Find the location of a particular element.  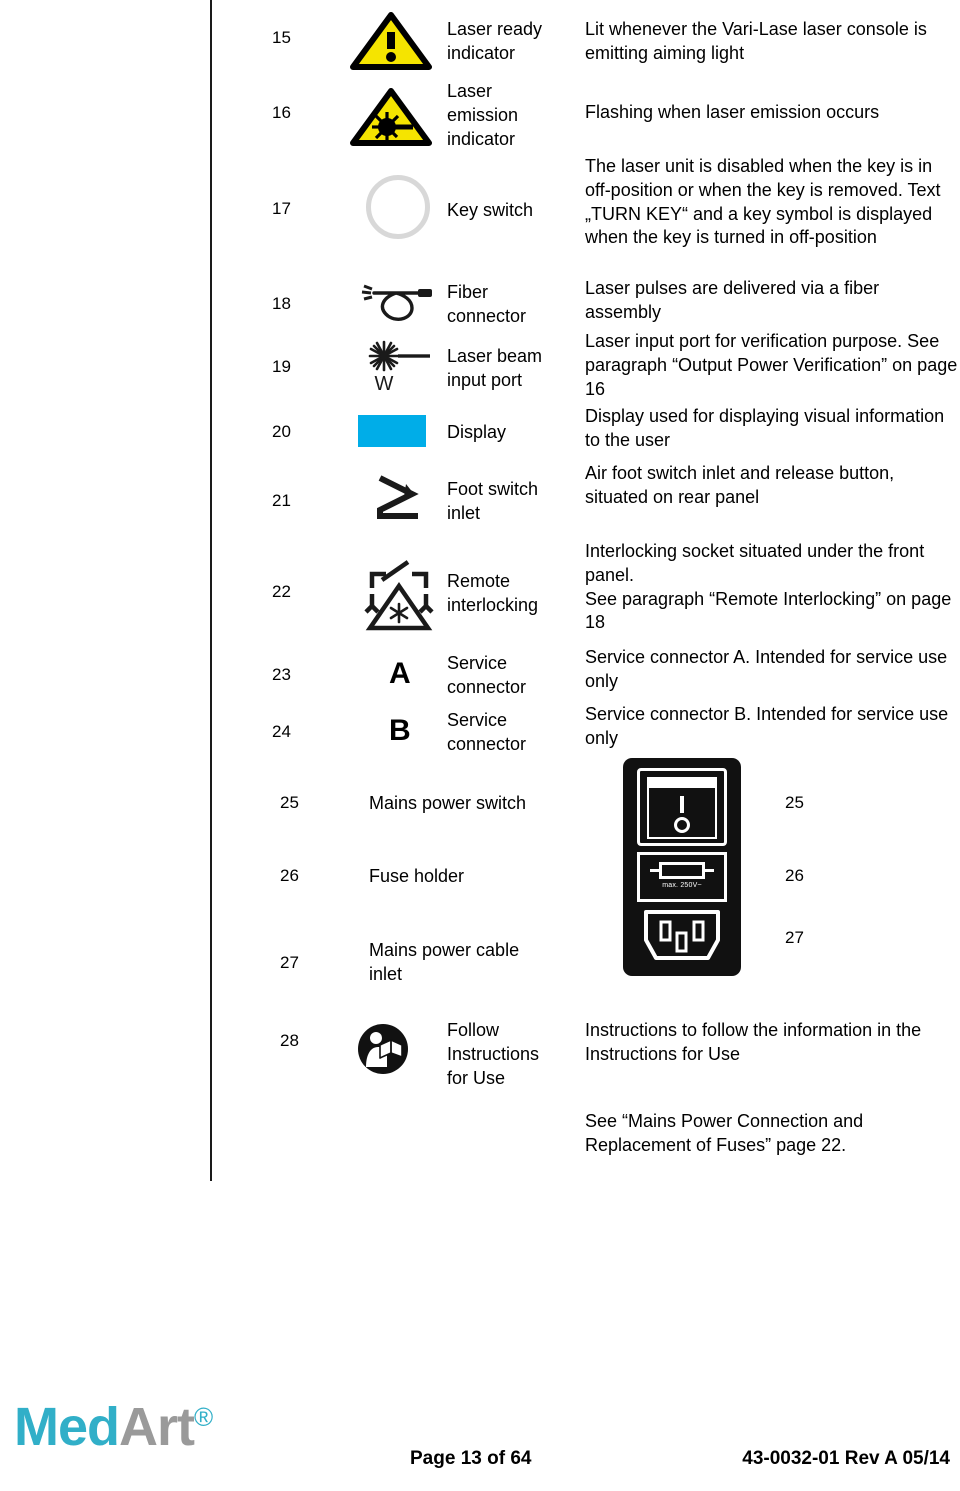

row-number-28: 28 is located at coordinates (289, 1040).